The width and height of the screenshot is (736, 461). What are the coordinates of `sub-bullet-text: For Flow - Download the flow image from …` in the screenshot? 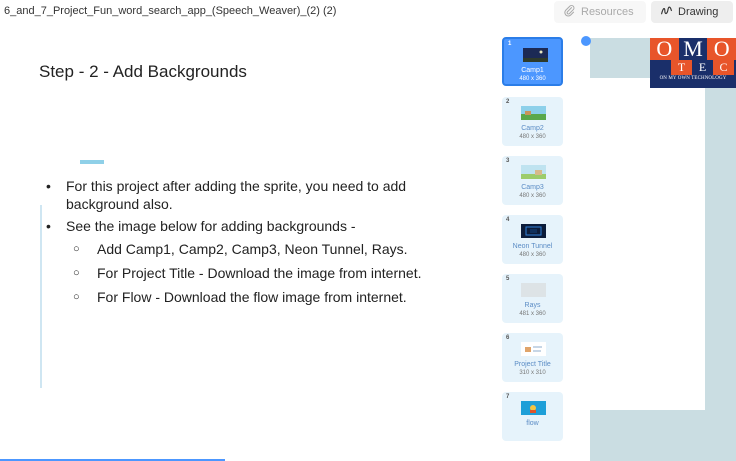 It's located at (252, 297).